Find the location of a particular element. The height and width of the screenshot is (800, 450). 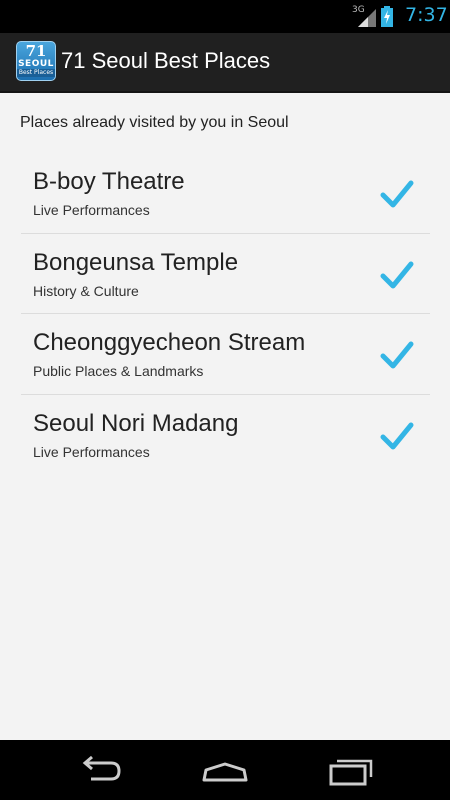

clock: 7:37 is located at coordinates (426, 15).